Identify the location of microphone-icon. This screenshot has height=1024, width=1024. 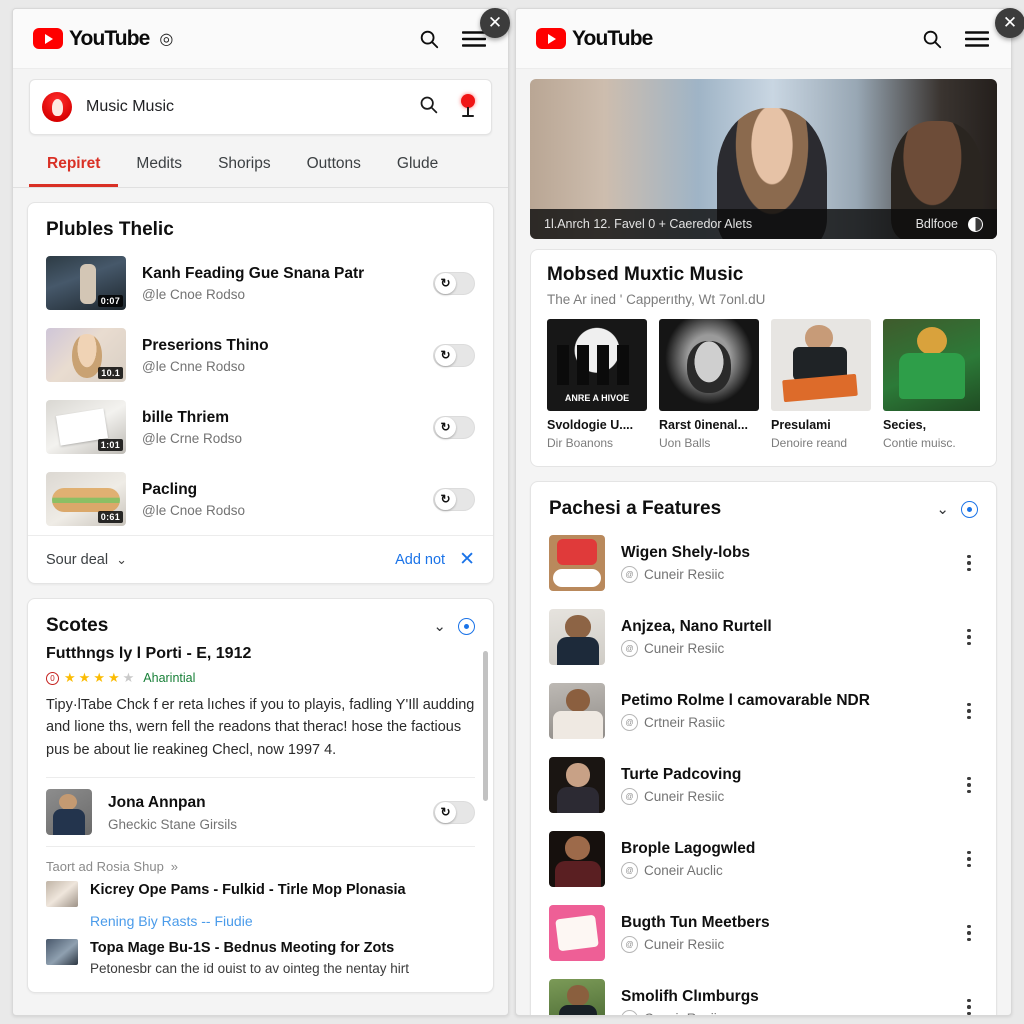
(468, 107).